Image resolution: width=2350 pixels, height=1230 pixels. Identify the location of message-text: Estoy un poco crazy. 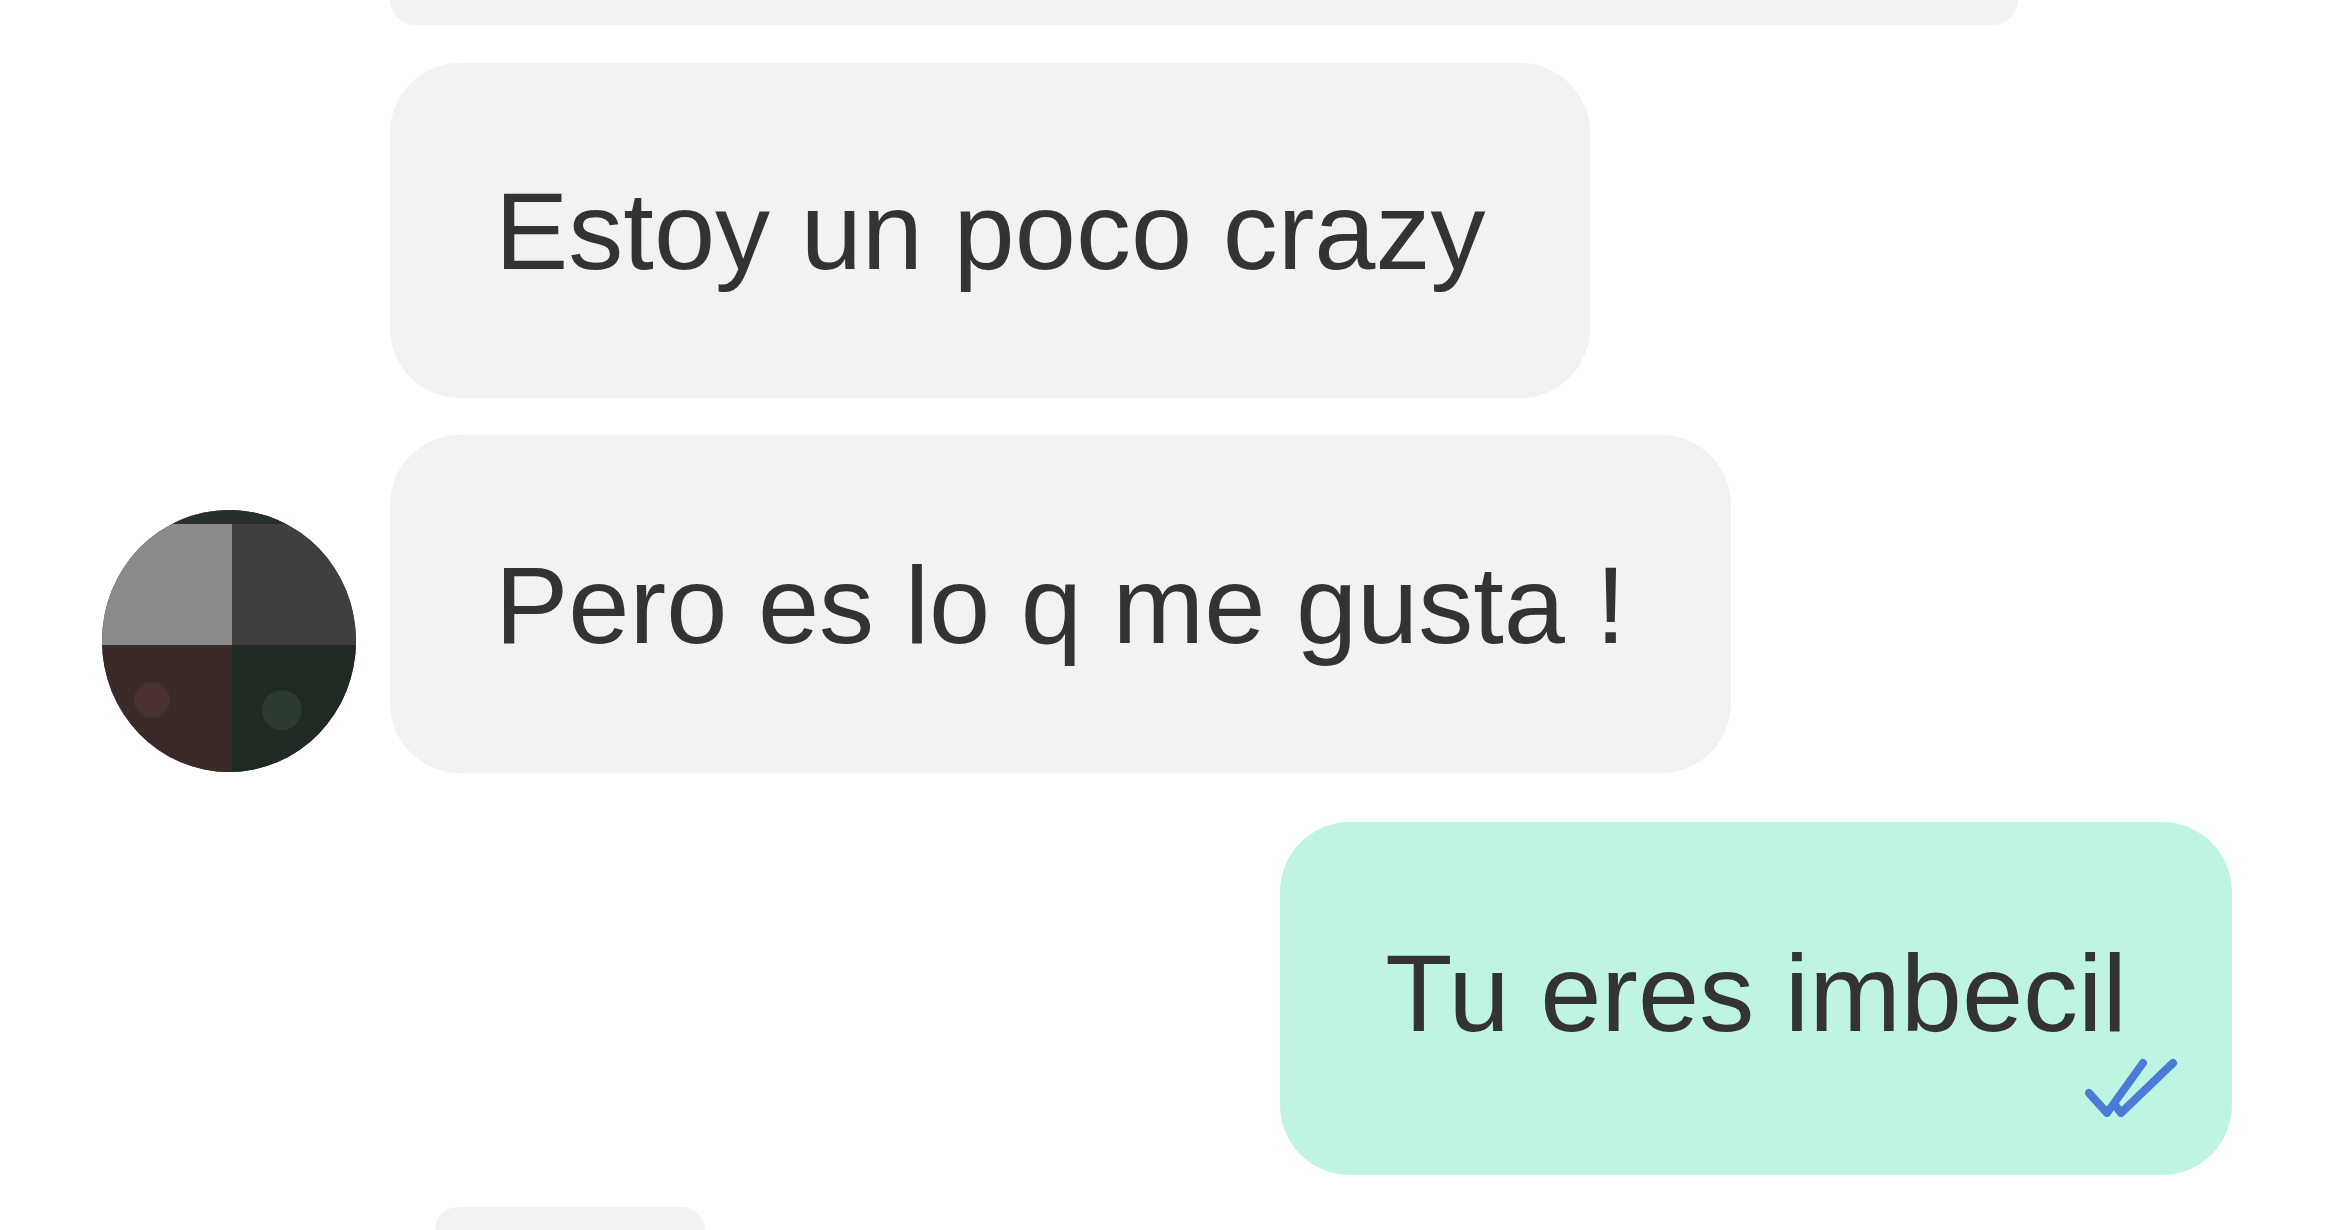
(990, 231).